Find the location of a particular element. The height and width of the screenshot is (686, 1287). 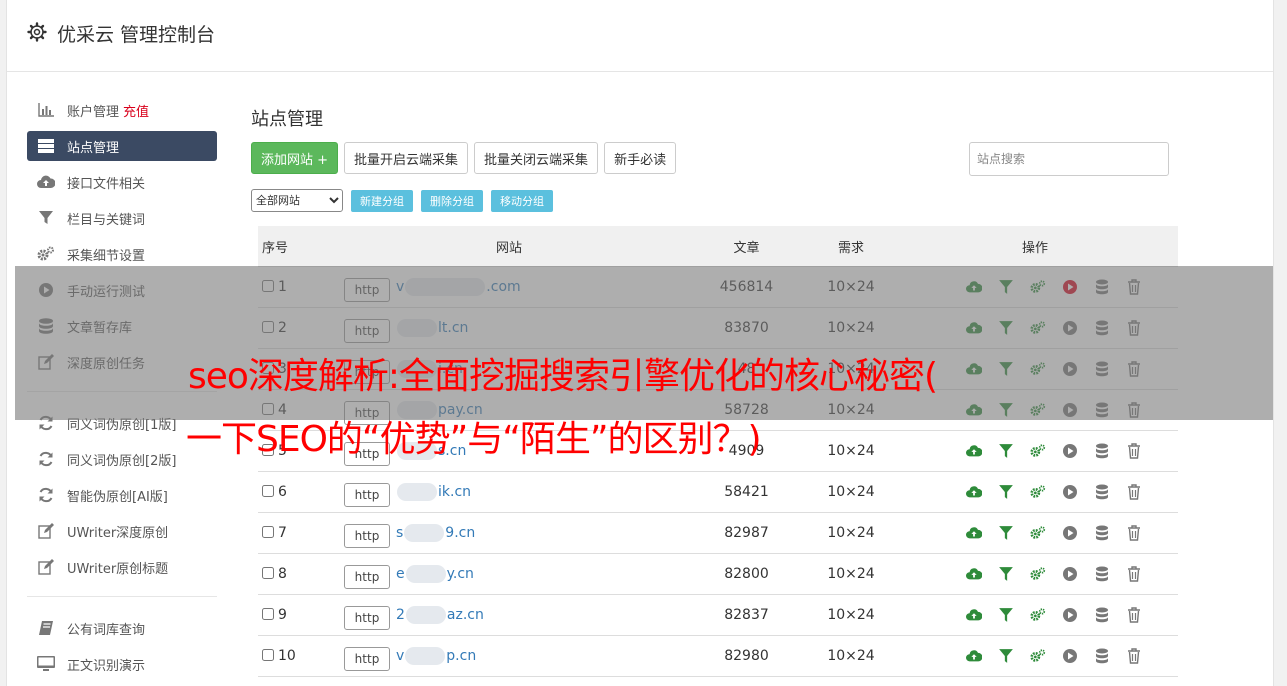

group-select: 全部网站 is located at coordinates (297, 200).